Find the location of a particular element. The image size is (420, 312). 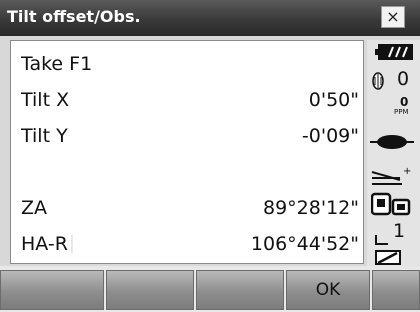

text-cursor is located at coordinates (71, 244).